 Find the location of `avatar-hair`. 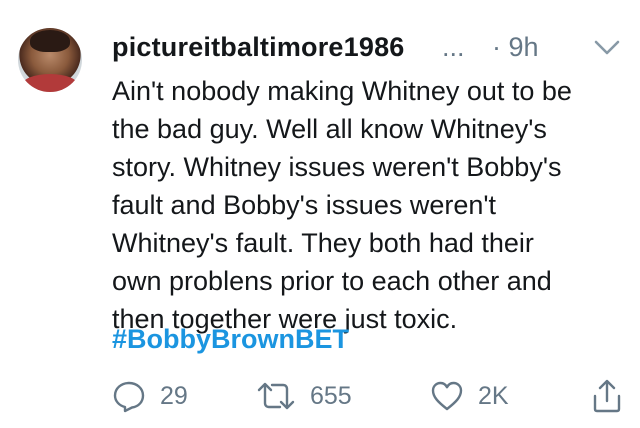

avatar-hair is located at coordinates (50, 41).